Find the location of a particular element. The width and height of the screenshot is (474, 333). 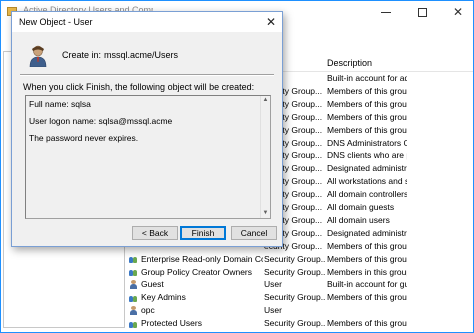

list-item-name: Guest is located at coordinates (196, 284).